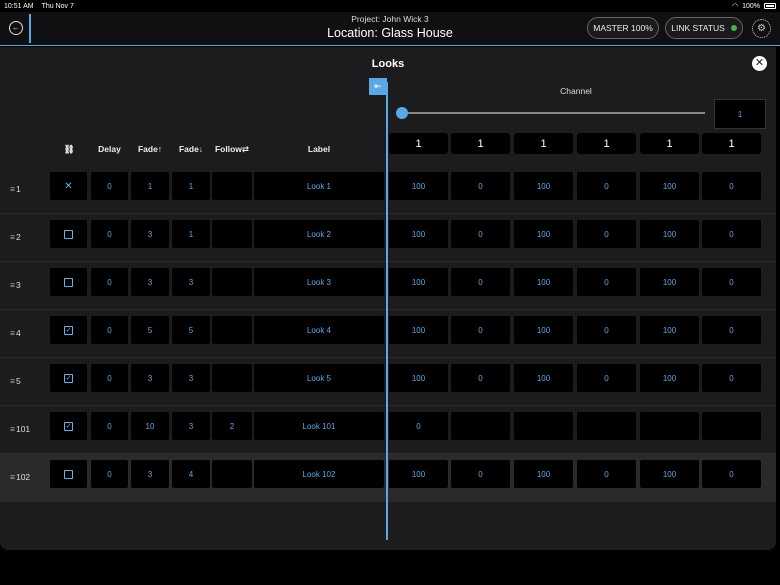 The image size is (780, 585). I want to click on row-drag-handle: ≡101, so click(28, 429).